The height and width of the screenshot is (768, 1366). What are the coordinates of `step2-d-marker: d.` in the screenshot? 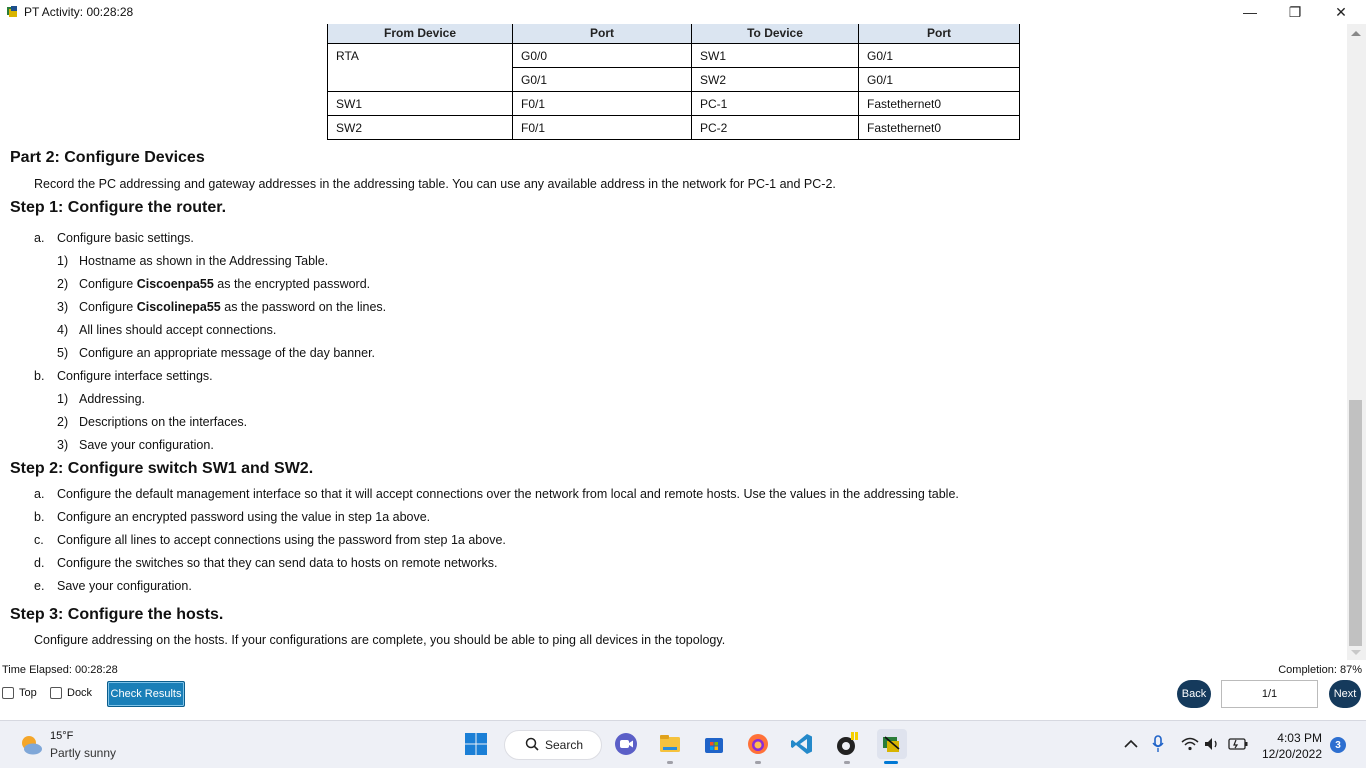 It's located at (39, 563).